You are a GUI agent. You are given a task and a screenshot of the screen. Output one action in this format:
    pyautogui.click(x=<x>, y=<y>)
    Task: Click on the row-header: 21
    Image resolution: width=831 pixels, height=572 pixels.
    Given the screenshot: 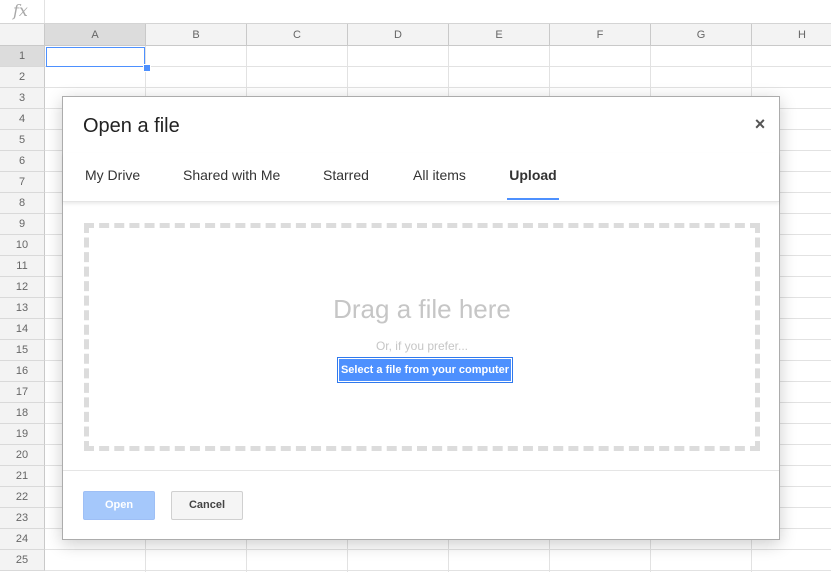 What is the action you would take?
    pyautogui.click(x=22, y=476)
    